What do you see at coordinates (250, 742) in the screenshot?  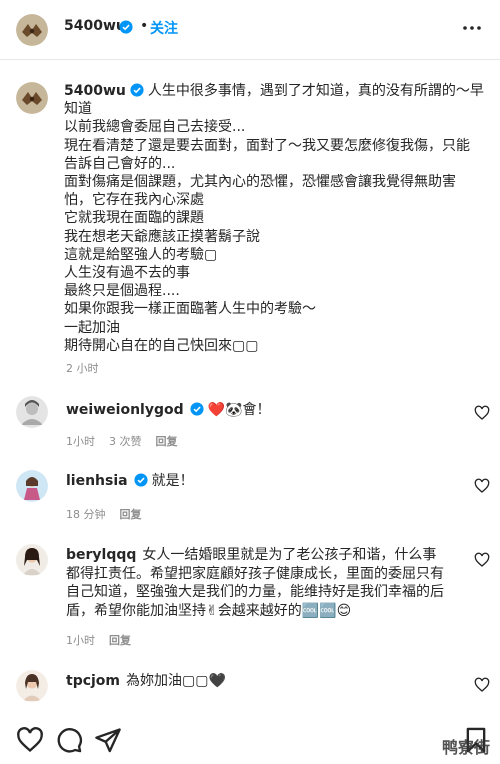 I see `action-bar: 鸭寮街` at bounding box center [250, 742].